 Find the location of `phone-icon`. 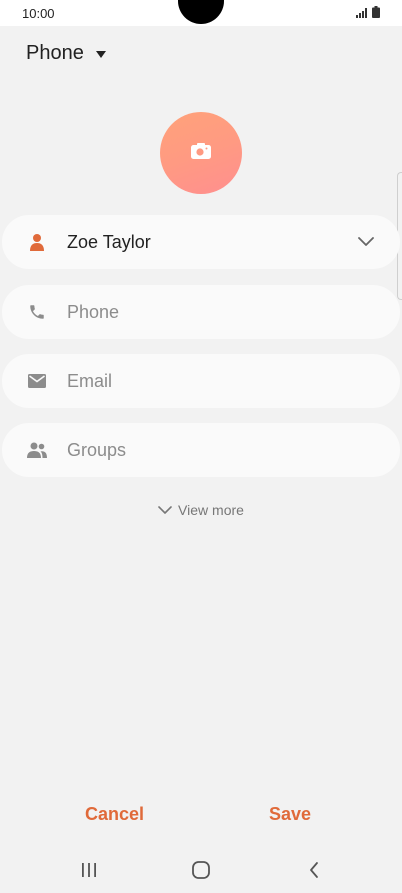

phone-icon is located at coordinates (37, 312).